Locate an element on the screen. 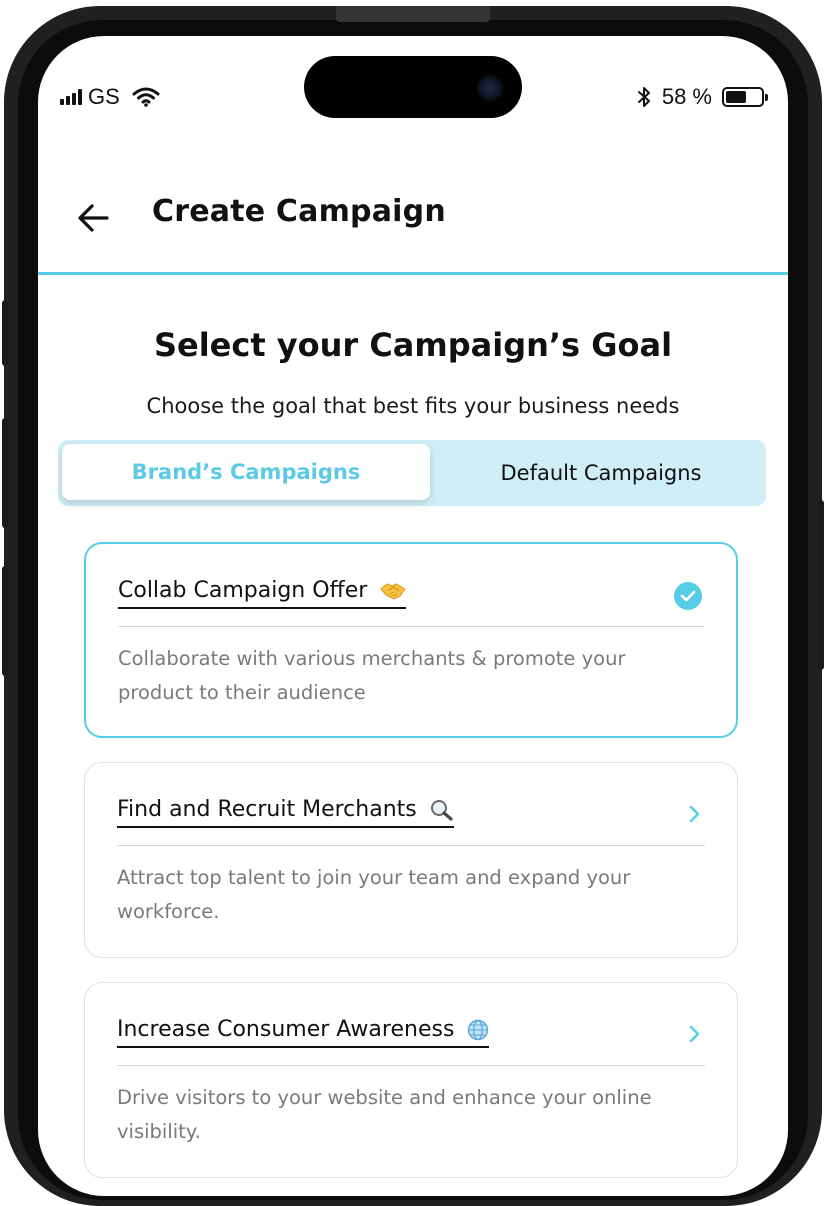  signal-icon is located at coordinates (71, 97).